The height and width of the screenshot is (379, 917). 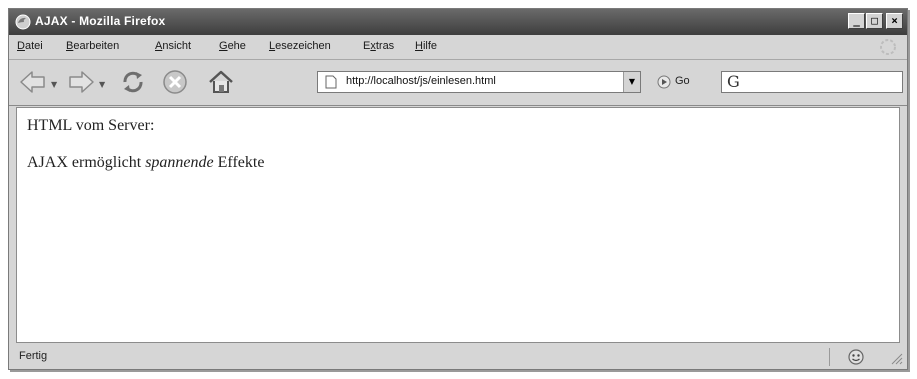 I want to click on firefox-icon, so click(x=23, y=22).